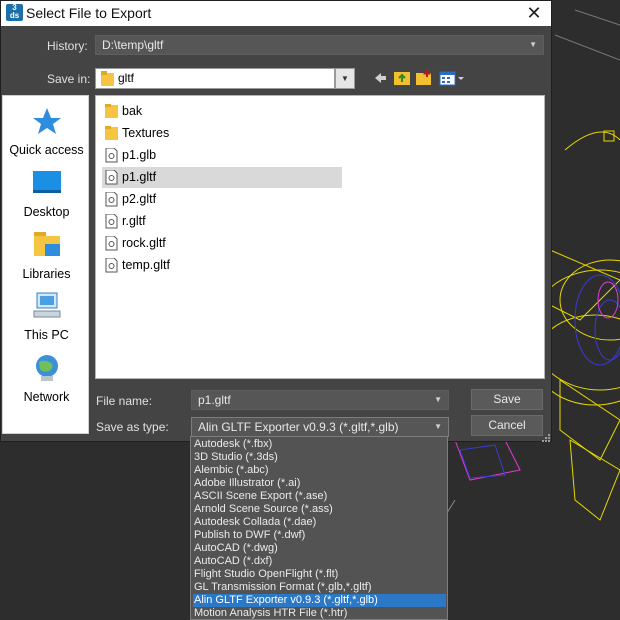 This screenshot has height=620, width=620. Describe the element at coordinates (424, 78) in the screenshot. I see `new-folder-icon` at that location.